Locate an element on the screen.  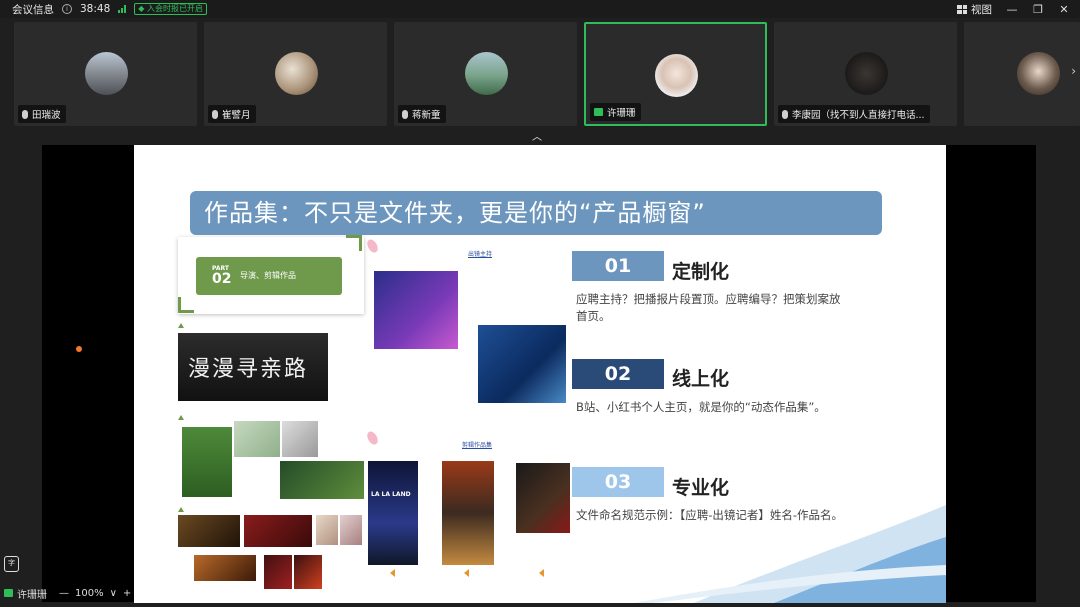
editing-portfolio-link: 剪辑作品集 is located at coordinates (477, 444).